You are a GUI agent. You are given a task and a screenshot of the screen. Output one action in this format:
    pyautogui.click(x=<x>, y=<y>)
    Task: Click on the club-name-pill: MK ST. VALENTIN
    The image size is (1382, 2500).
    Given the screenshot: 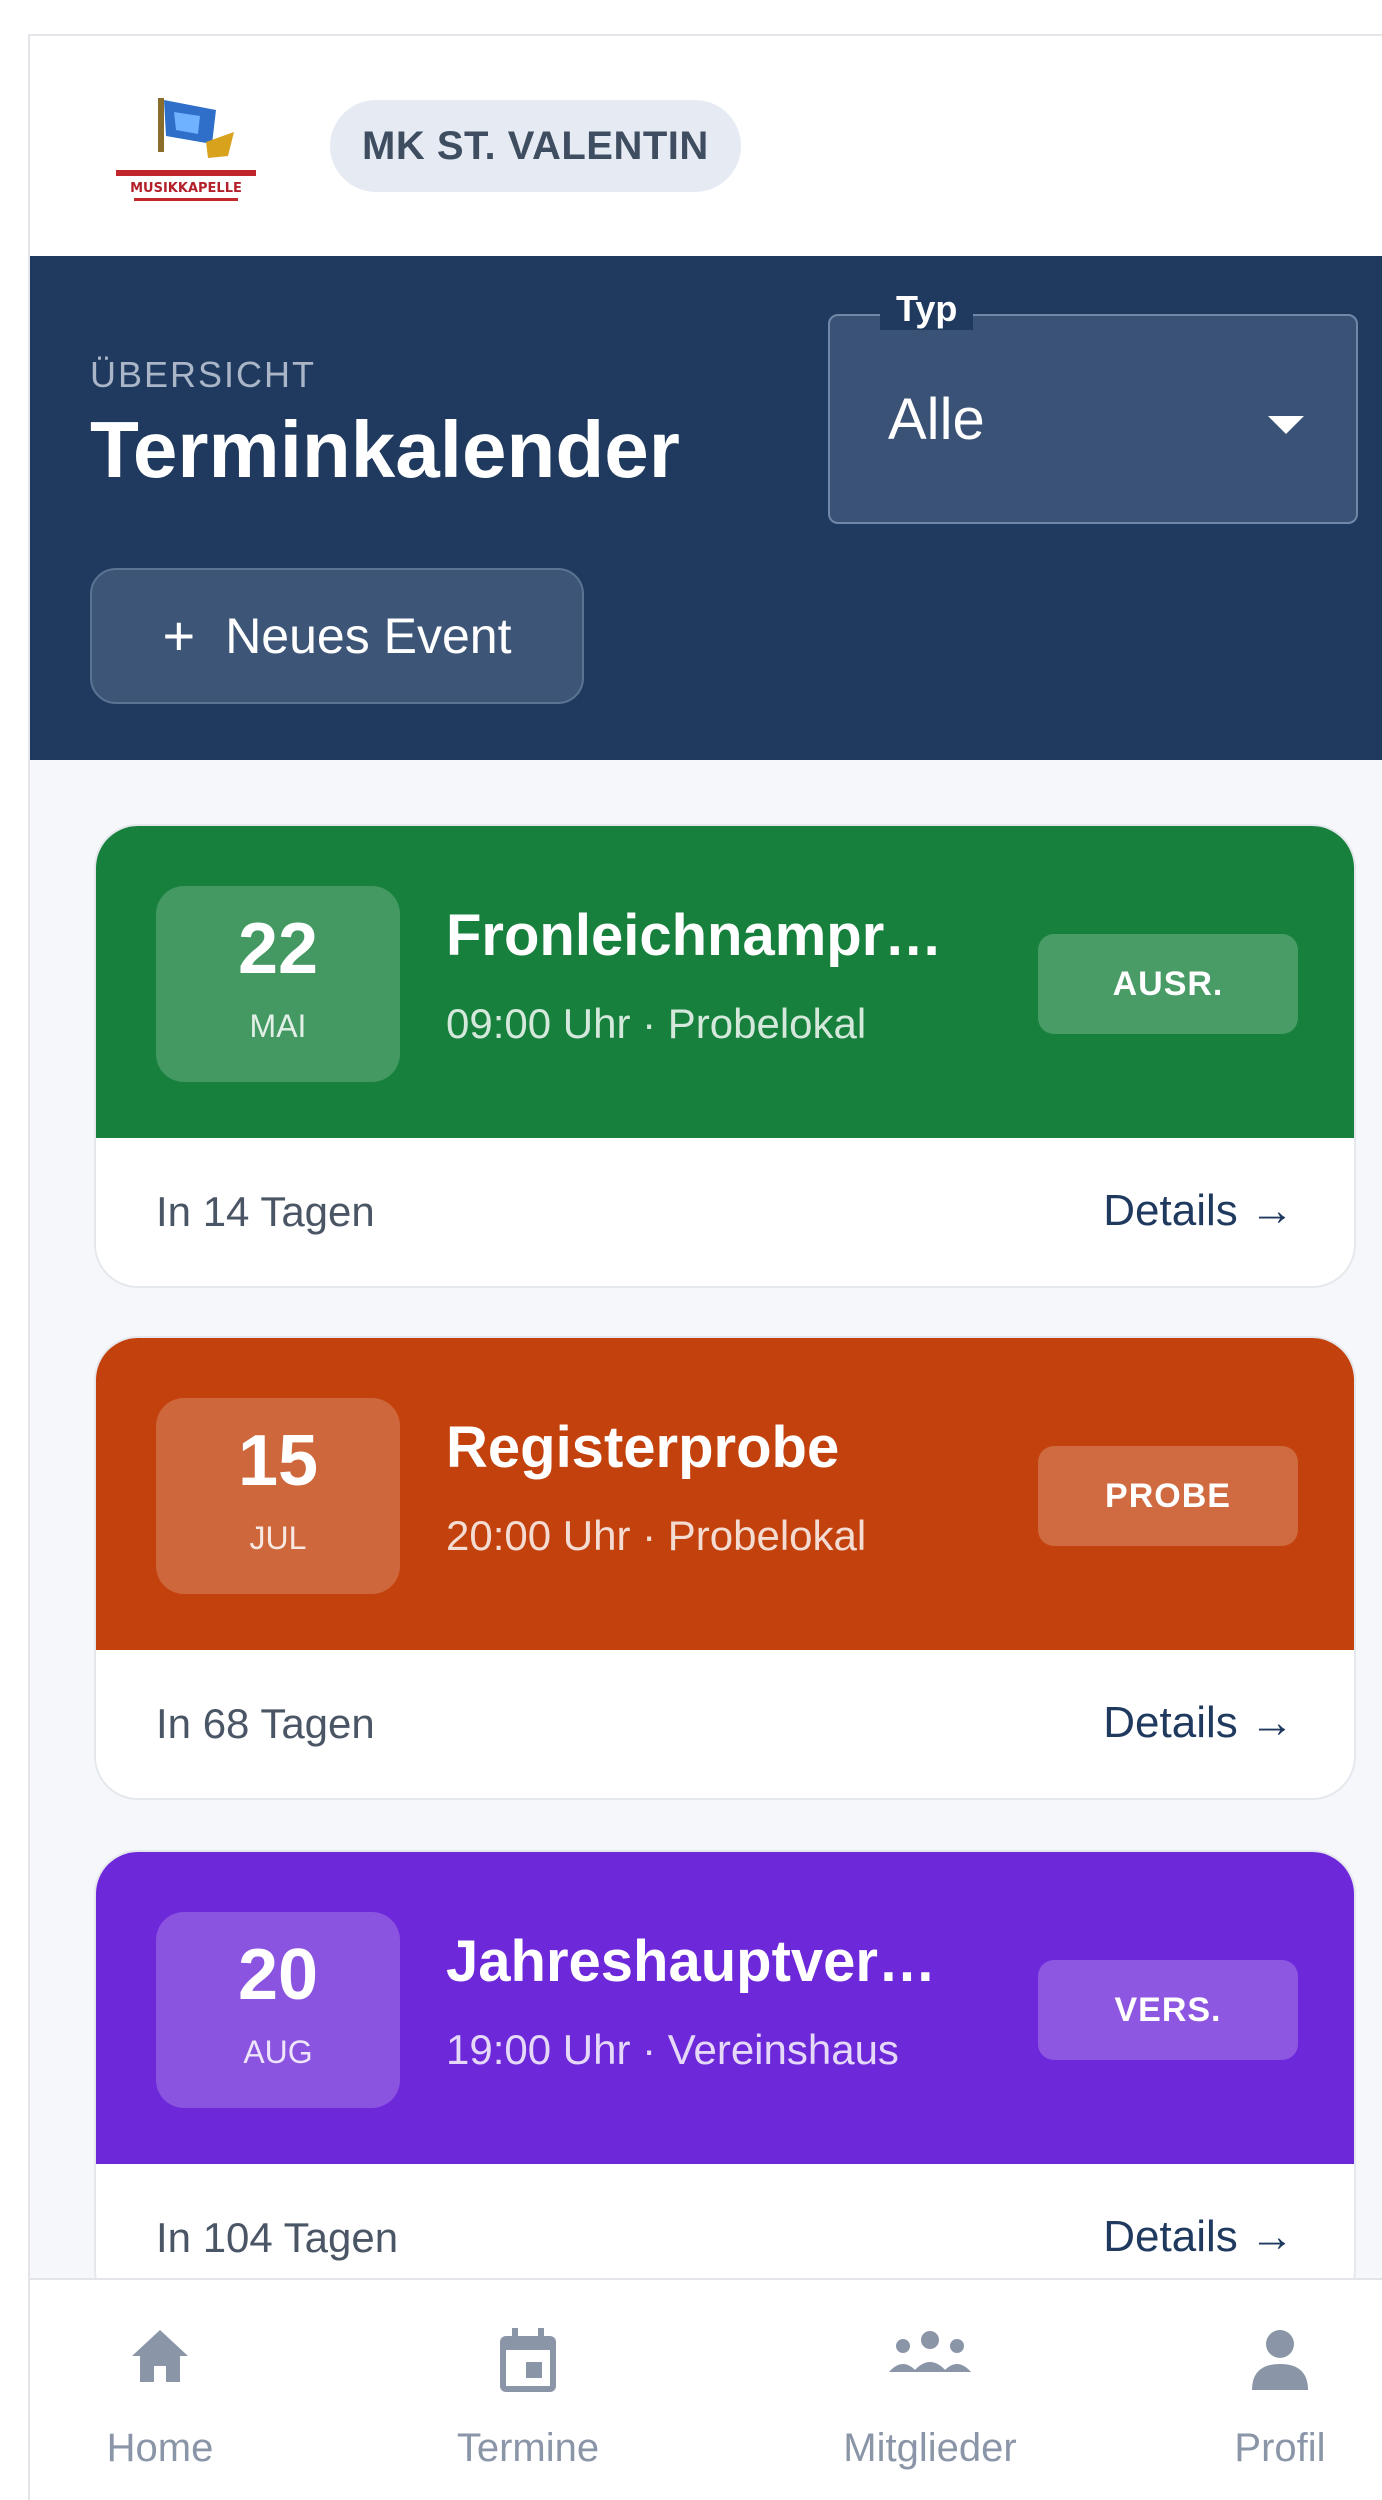 What is the action you would take?
    pyautogui.click(x=535, y=146)
    